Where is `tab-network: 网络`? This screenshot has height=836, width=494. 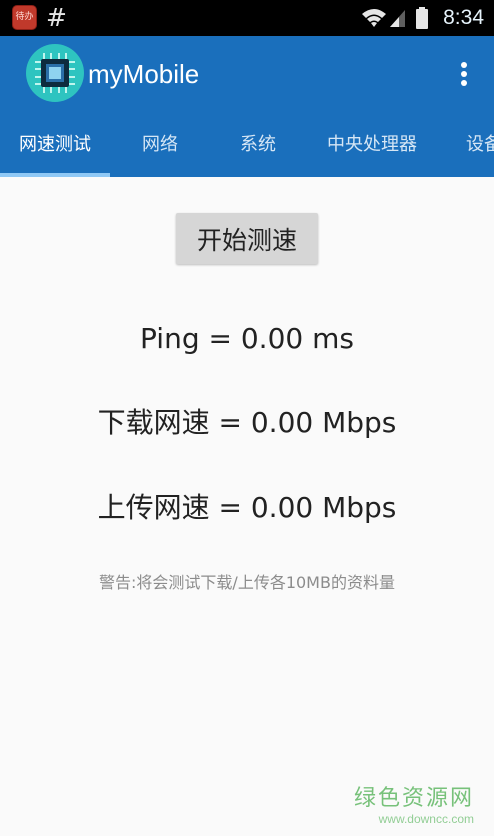 tab-network: 网络 is located at coordinates (160, 144).